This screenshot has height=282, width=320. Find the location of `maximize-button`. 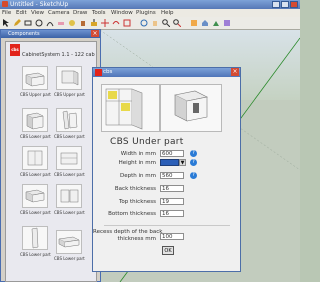

maximize-button is located at coordinates (285, 4).